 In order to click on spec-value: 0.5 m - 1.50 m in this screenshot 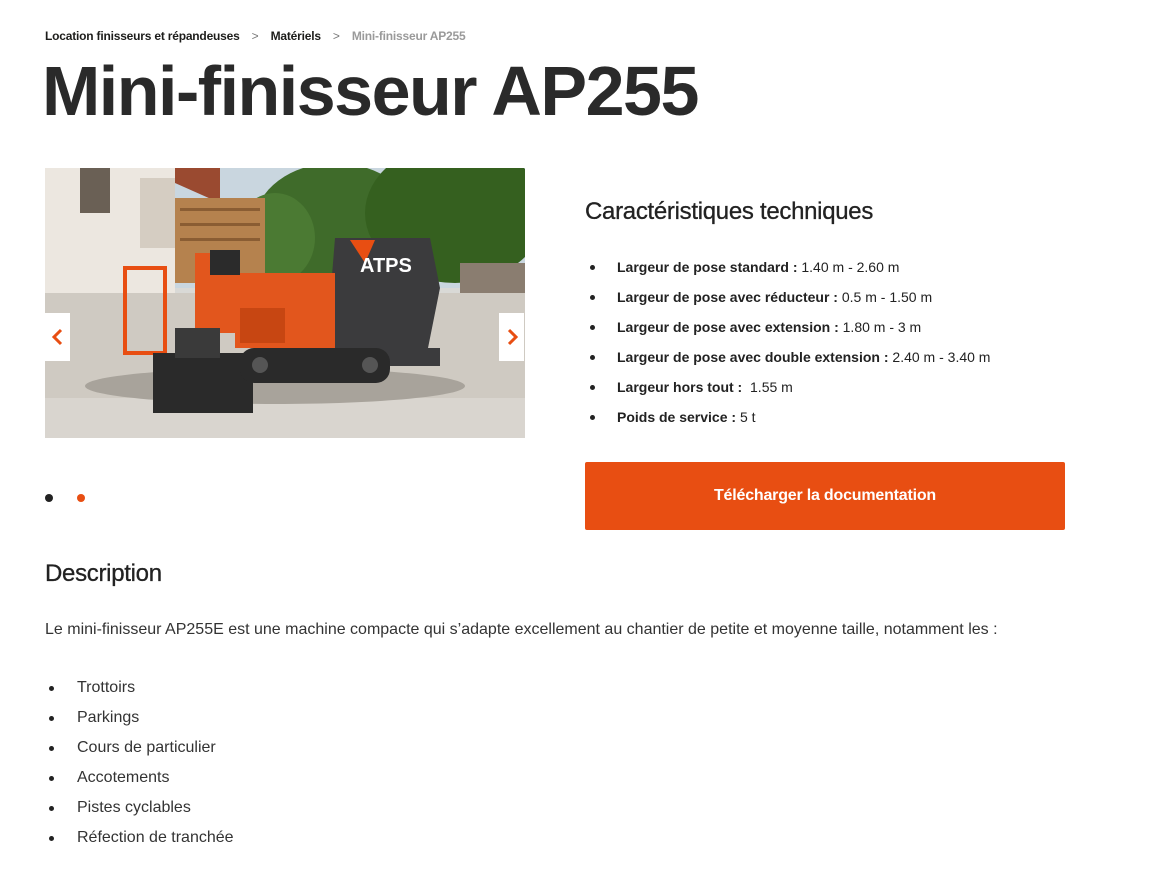, I will do `click(885, 297)`.